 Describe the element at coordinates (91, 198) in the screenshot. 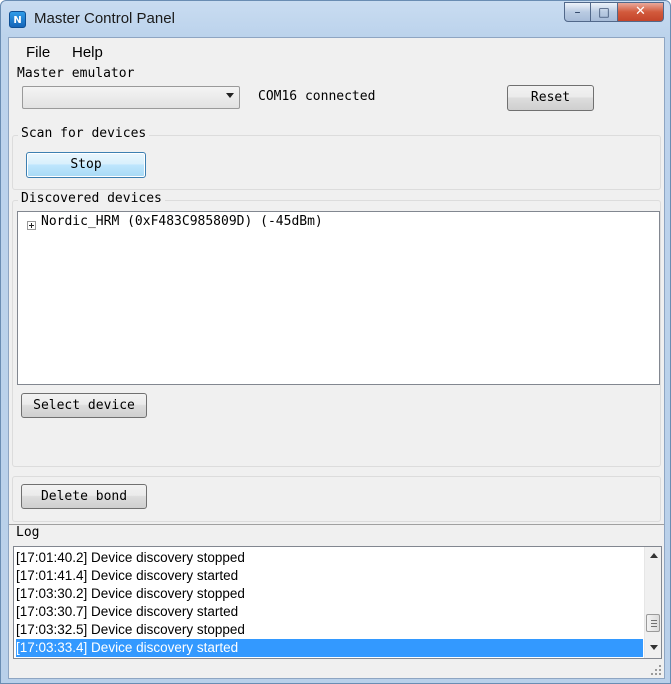

I see `discovered-group-label: Discovered devices` at that location.